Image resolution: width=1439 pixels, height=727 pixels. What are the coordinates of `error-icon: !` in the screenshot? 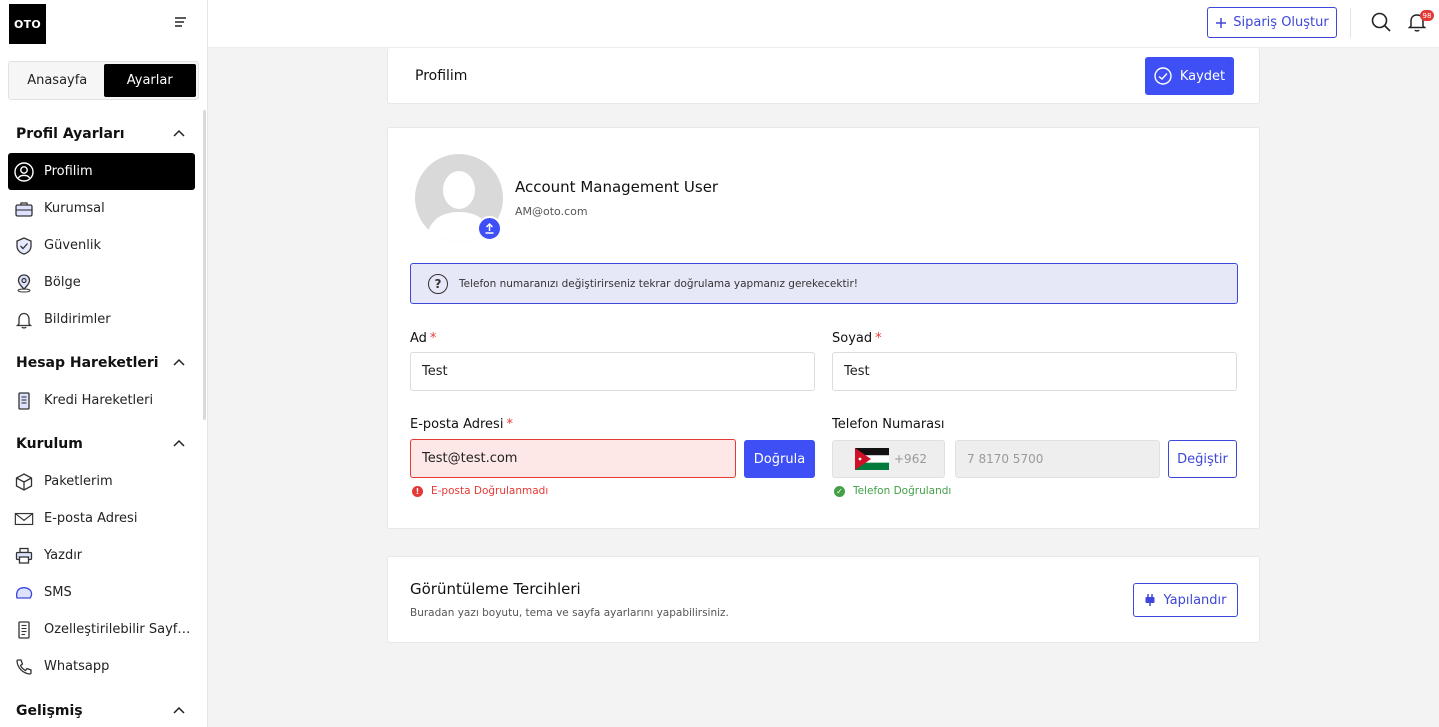 It's located at (417, 491).